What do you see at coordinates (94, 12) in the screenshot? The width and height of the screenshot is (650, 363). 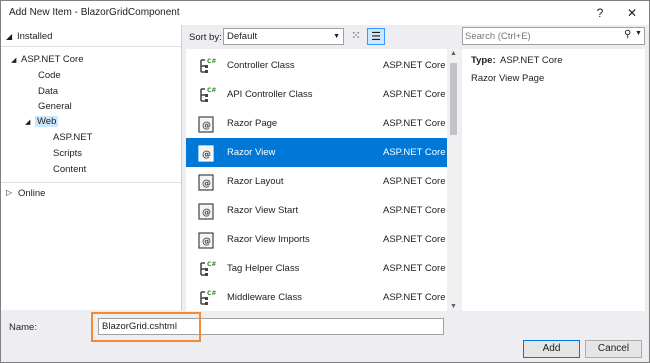 I see `dialog-title: Add New Item - BlazorGridComponent` at bounding box center [94, 12].